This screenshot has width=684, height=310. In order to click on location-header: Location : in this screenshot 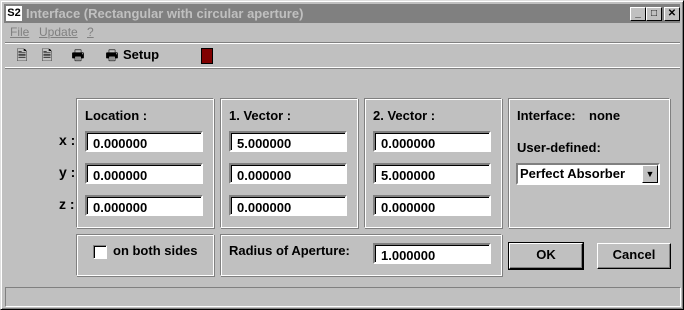, I will do `click(116, 115)`.